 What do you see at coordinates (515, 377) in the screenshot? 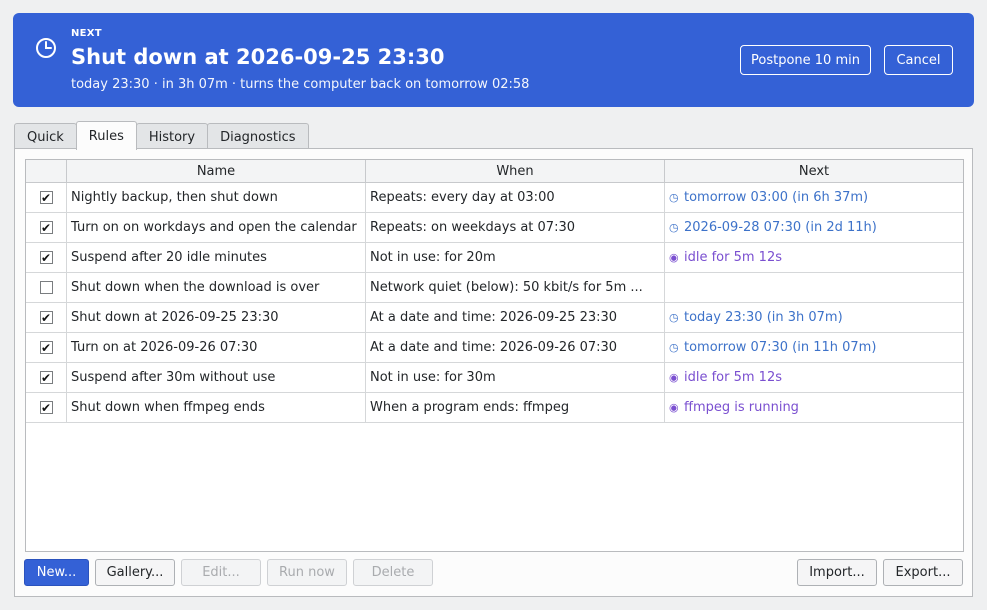
I see `rule-when-cell: Not in use: for 30m` at bounding box center [515, 377].